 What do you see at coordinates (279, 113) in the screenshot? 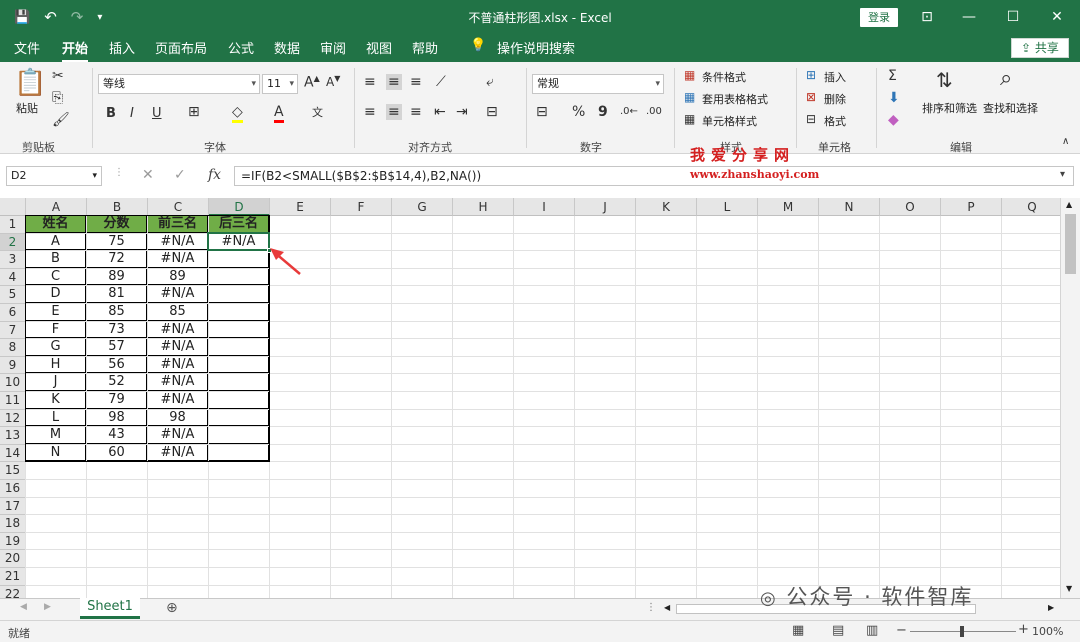
I see `font-color-icon: A` at bounding box center [279, 113].